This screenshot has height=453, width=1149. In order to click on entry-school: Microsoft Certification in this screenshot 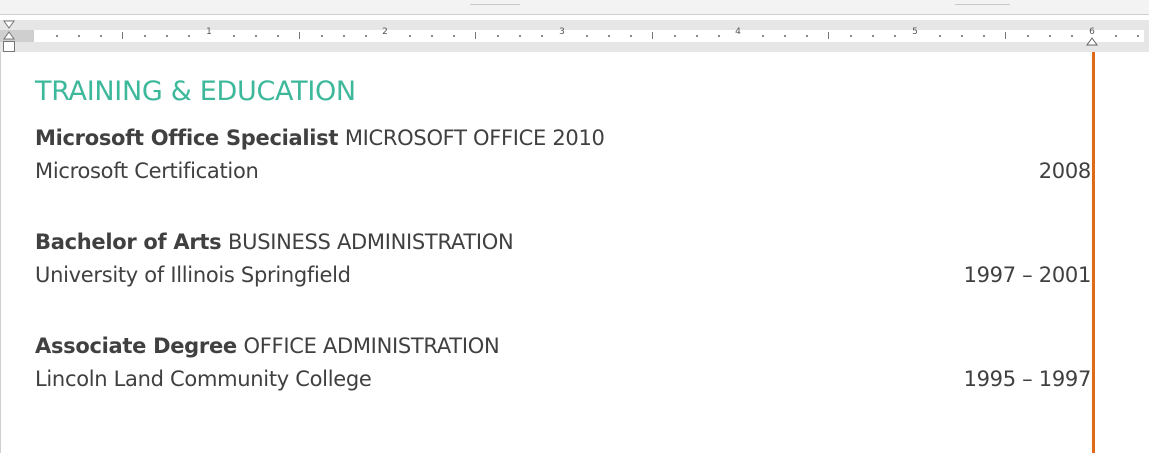, I will do `click(147, 171)`.